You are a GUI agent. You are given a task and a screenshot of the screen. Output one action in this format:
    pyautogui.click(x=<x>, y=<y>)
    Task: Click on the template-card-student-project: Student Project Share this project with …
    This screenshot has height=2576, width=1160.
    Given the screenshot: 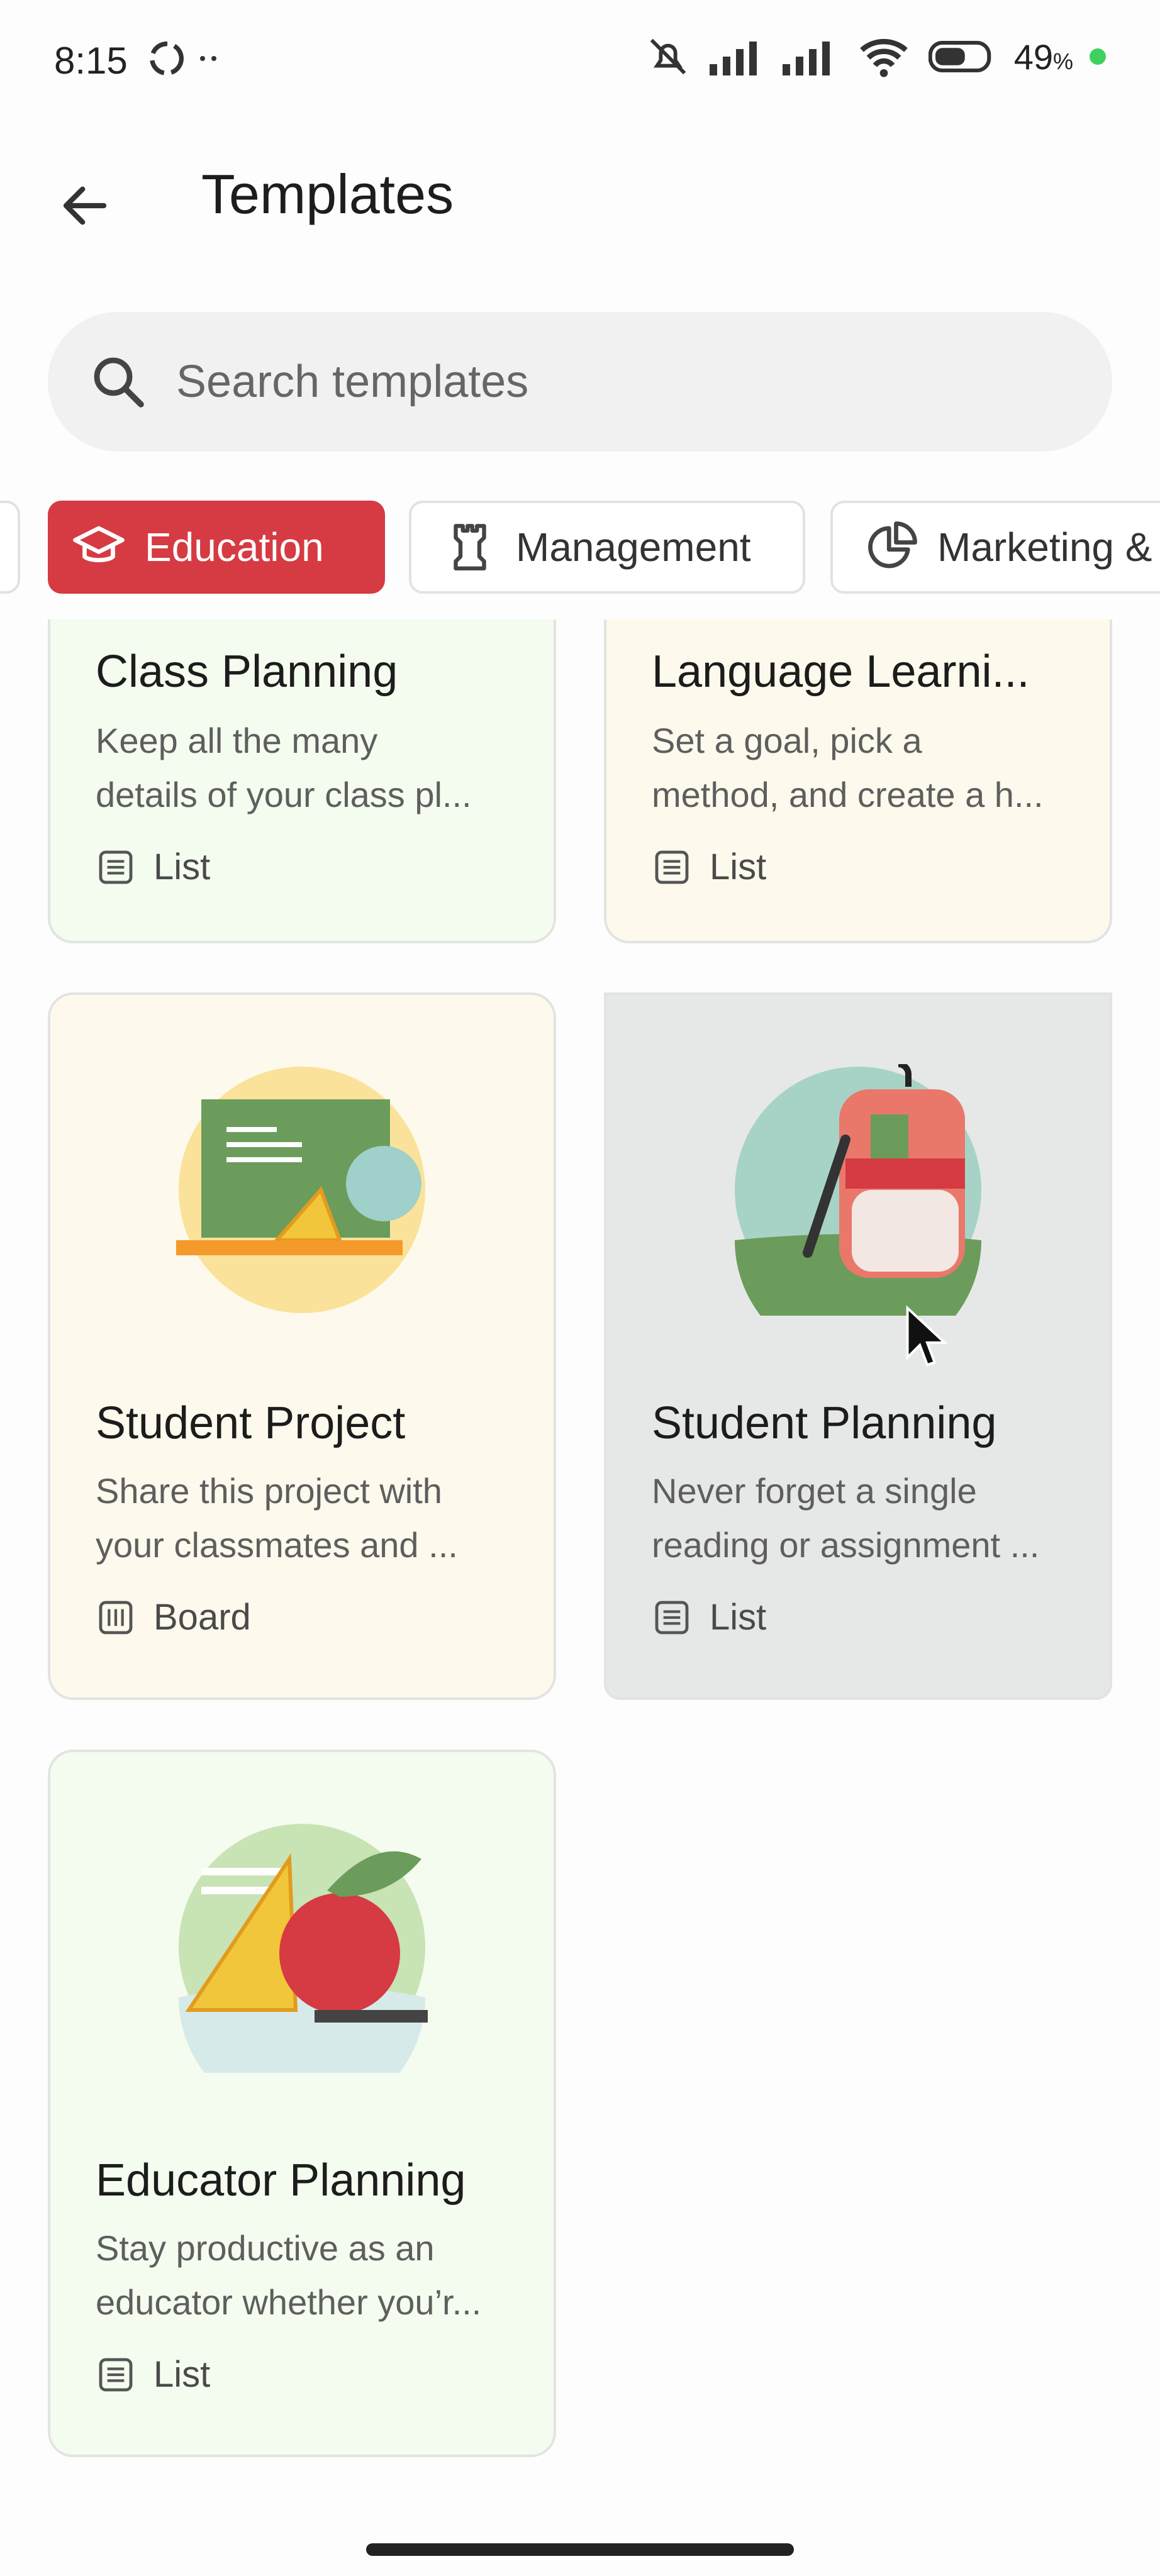 What is the action you would take?
    pyautogui.click(x=302, y=1346)
    